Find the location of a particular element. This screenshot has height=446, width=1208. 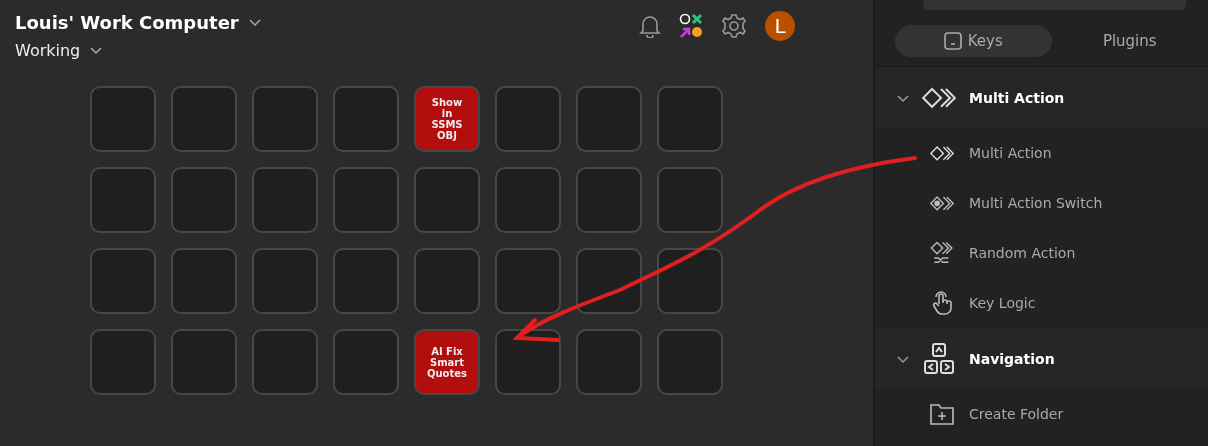

category-header: Navigation is located at coordinates (1041, 358).